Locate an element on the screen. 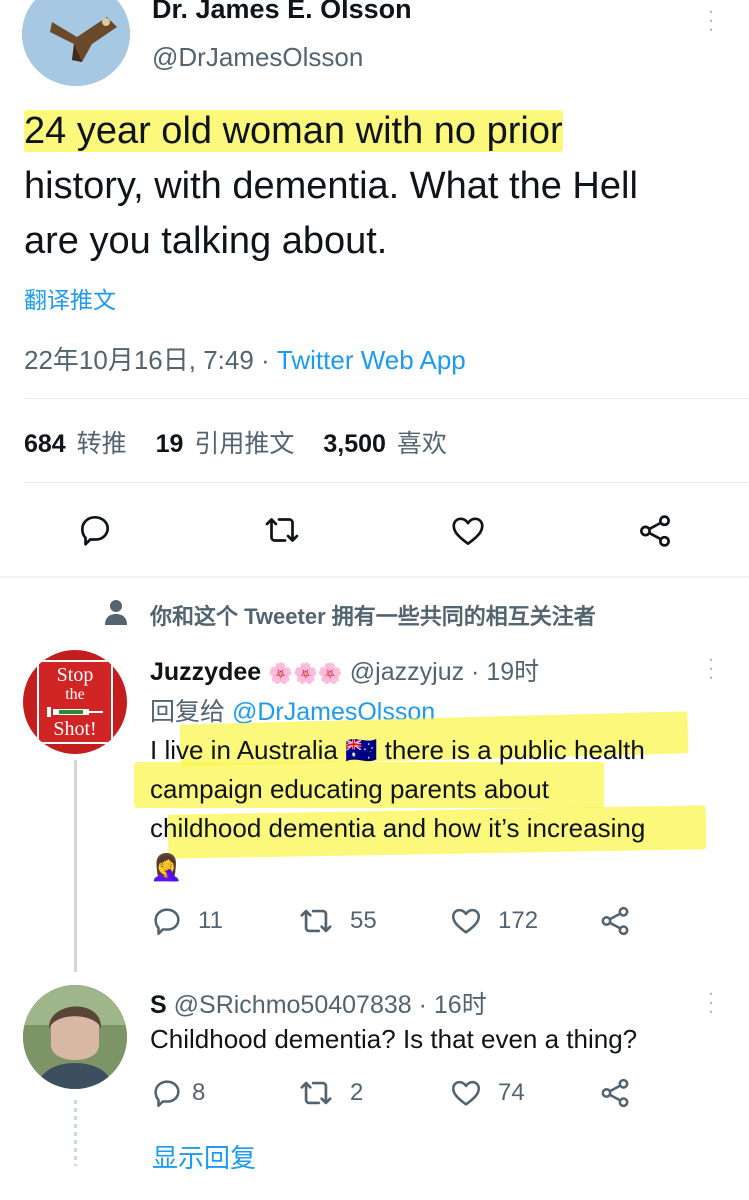 Image resolution: width=749 pixels, height=1200 pixels. reply2-time: · 16时 is located at coordinates (452, 1005).